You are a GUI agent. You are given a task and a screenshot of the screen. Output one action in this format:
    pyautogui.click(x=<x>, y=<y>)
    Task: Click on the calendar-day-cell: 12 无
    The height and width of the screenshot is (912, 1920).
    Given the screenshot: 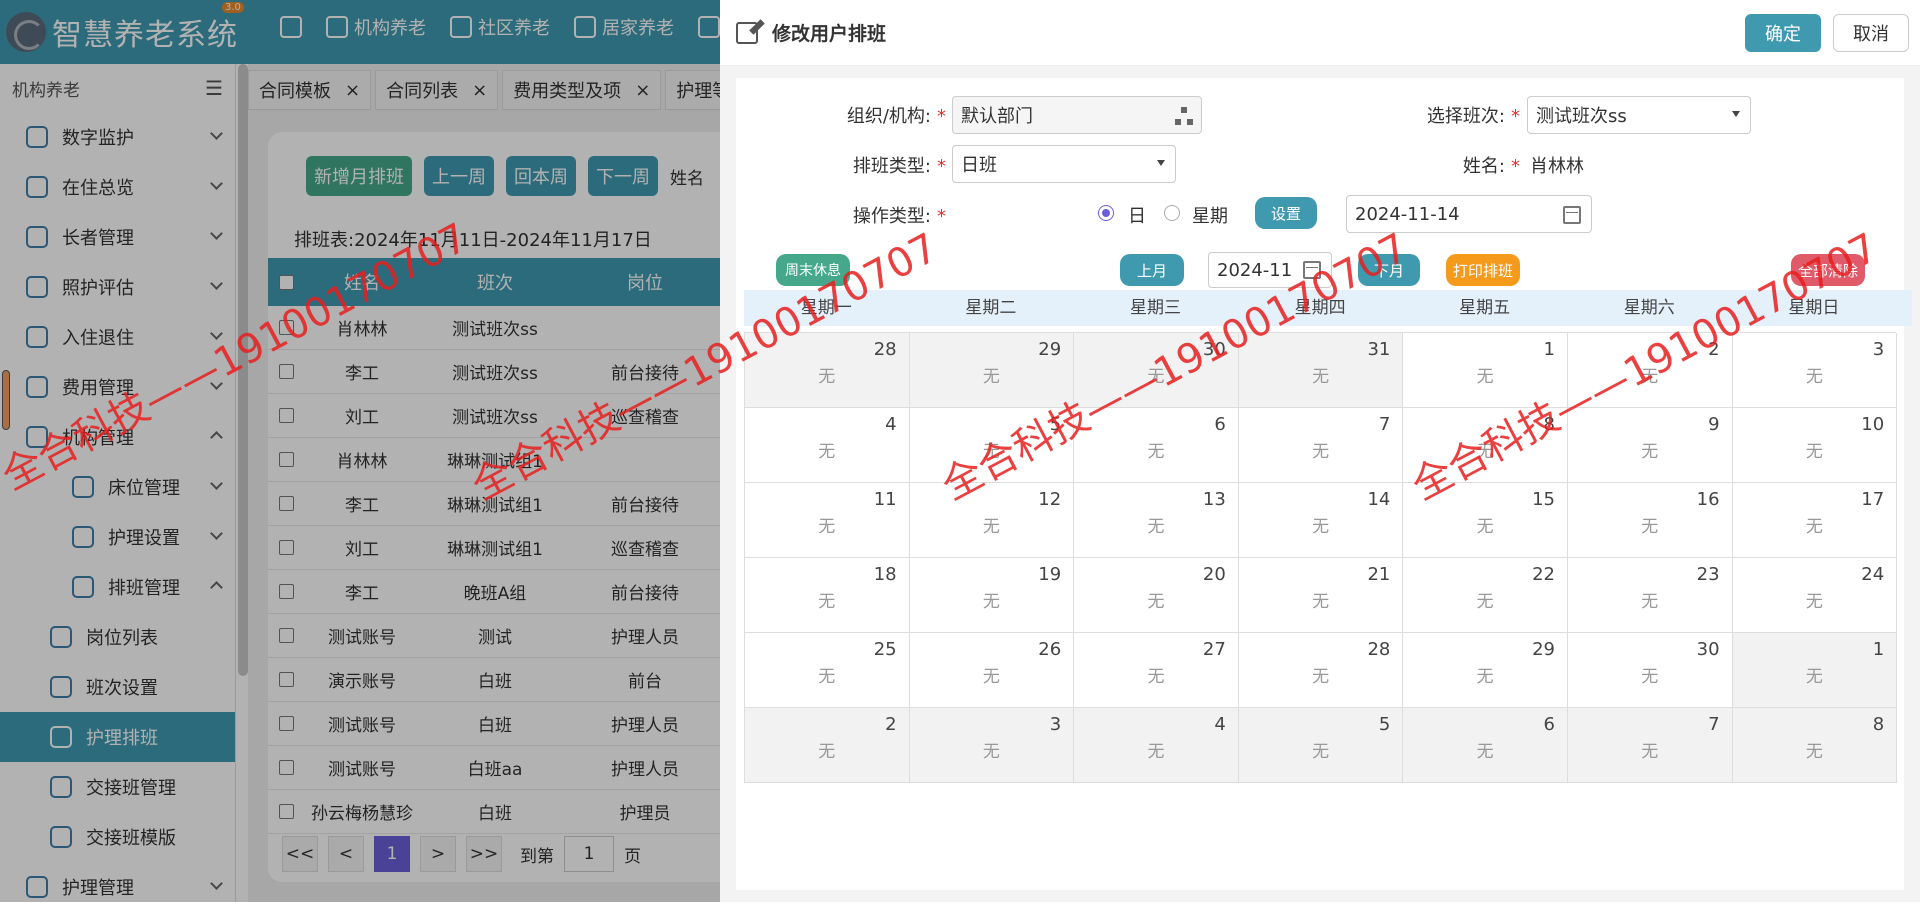 What is the action you would take?
    pyautogui.click(x=992, y=520)
    